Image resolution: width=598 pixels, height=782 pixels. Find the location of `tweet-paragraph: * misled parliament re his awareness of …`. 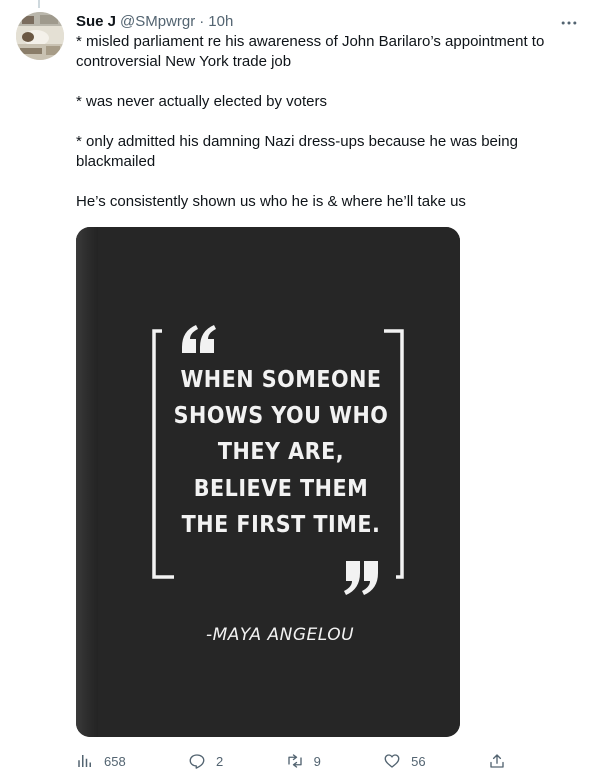

tweet-paragraph: * misled parliament re his awareness of … is located at coordinates (310, 51).